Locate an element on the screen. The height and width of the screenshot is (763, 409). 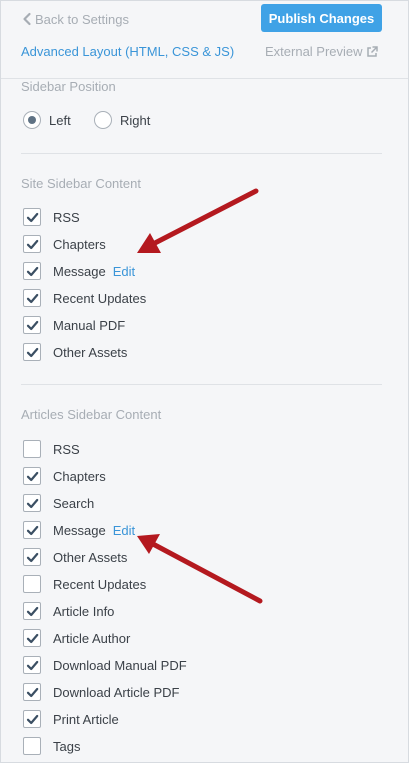
checkbox-row: Search is located at coordinates (58, 503).